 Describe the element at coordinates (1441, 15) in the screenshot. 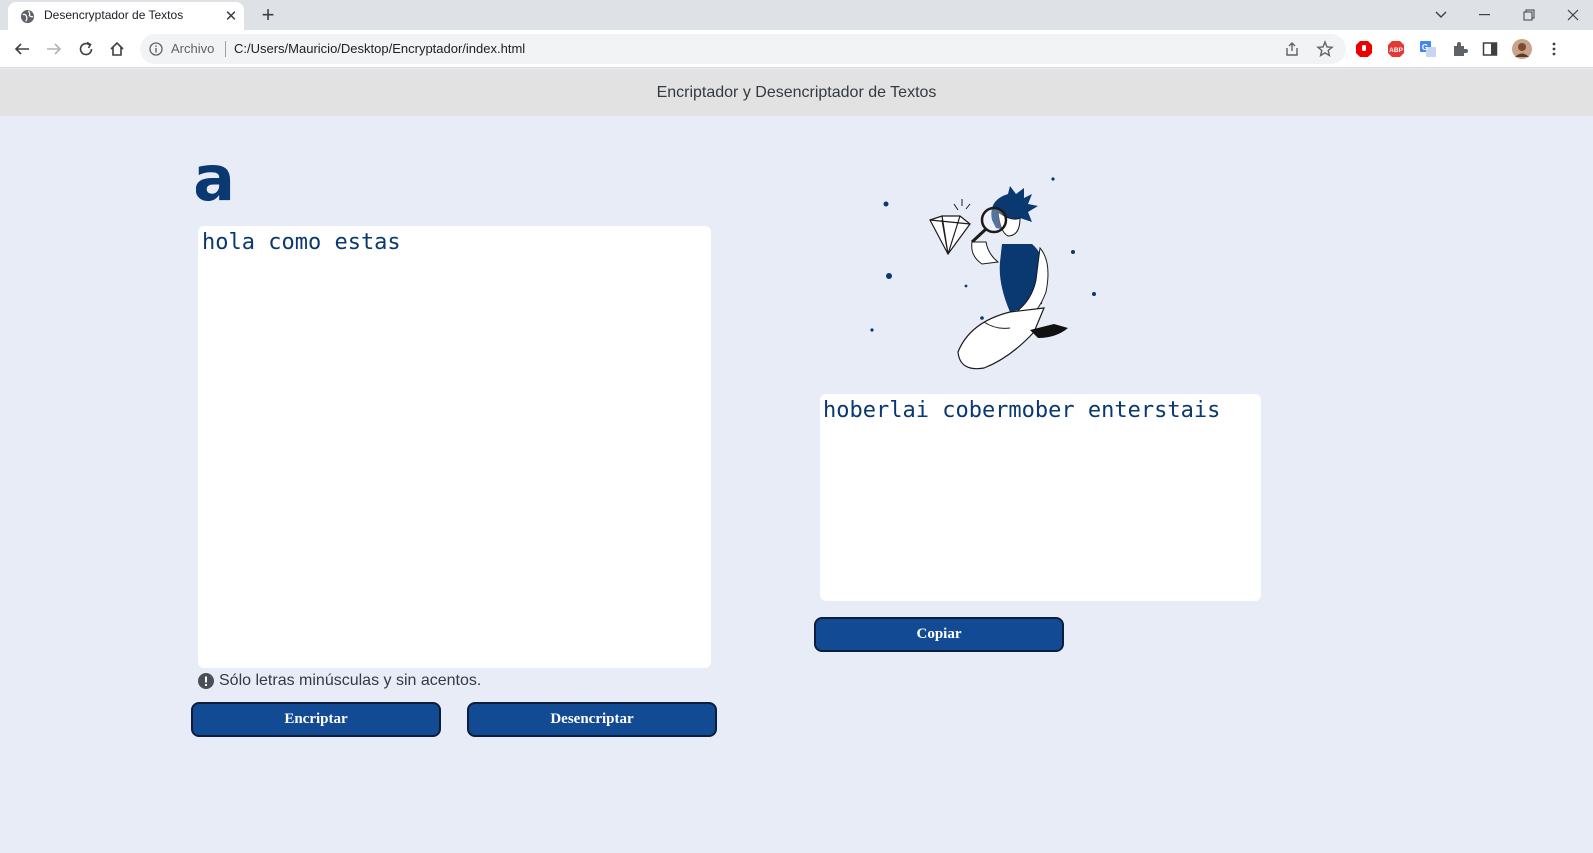

I see `tab-search-icon` at that location.